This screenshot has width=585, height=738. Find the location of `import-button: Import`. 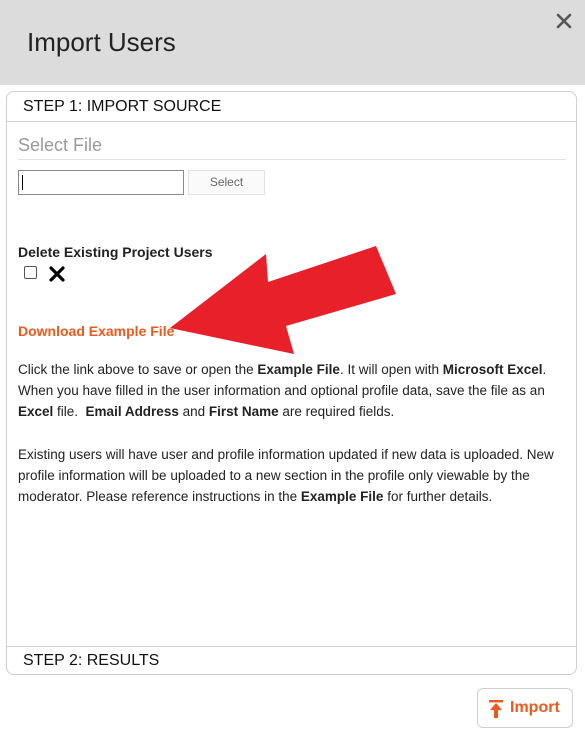

import-button: Import is located at coordinates (525, 708).